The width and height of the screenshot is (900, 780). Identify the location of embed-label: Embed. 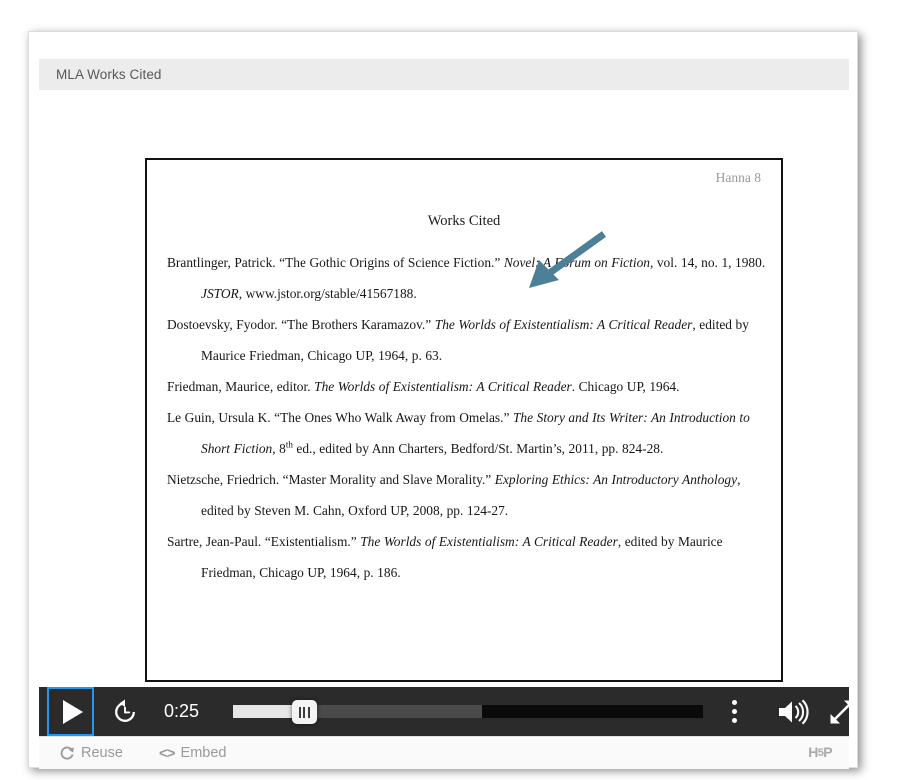
(203, 753).